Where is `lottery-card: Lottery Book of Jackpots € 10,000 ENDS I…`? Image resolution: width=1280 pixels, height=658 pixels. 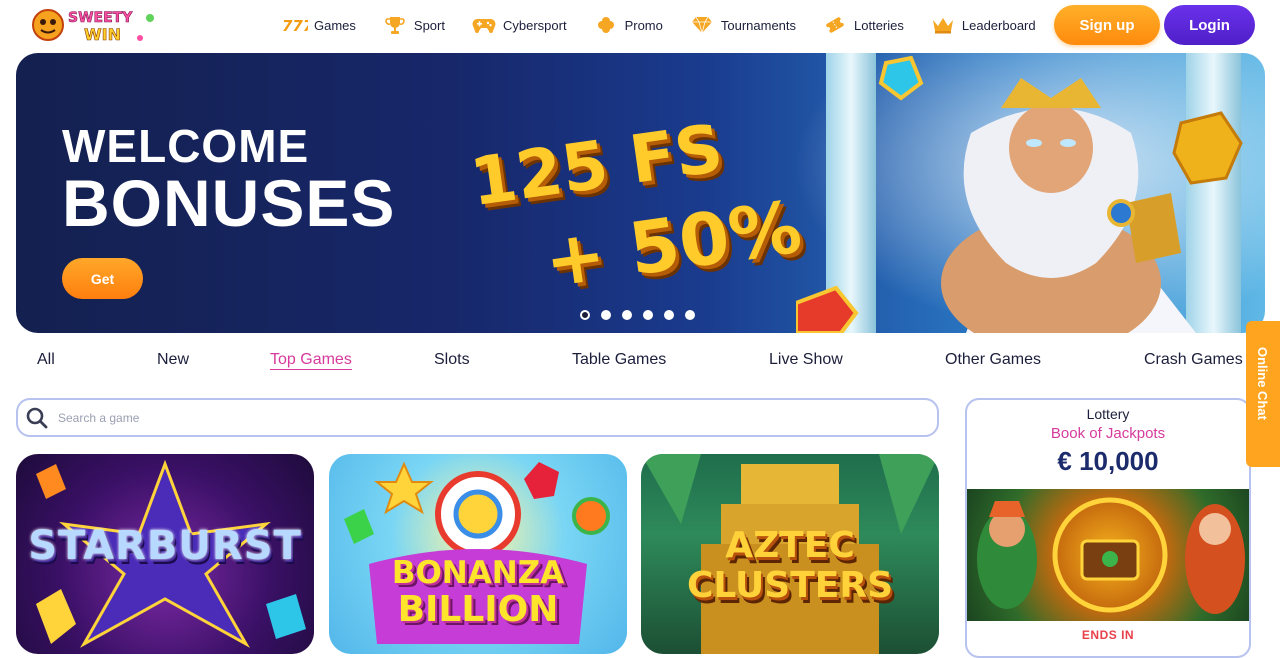
lottery-card: Lottery Book of Jackpots € 10,000 ENDS I… is located at coordinates (1108, 528).